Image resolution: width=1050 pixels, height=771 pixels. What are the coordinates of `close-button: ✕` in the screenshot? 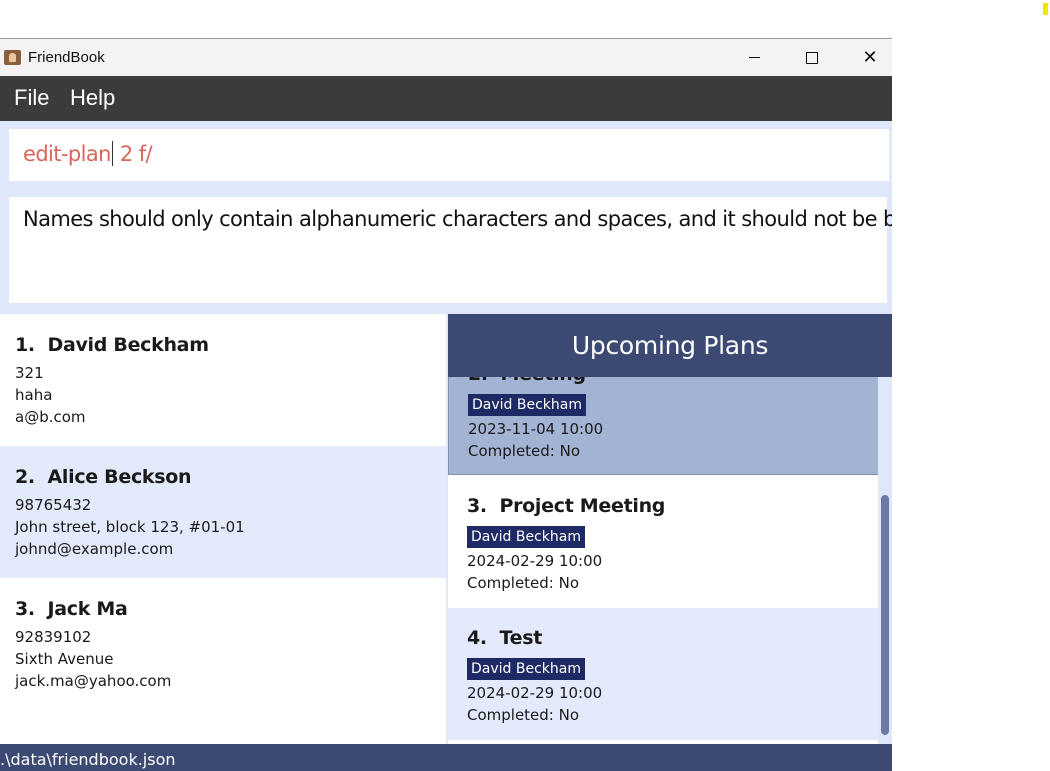 It's located at (866, 57).